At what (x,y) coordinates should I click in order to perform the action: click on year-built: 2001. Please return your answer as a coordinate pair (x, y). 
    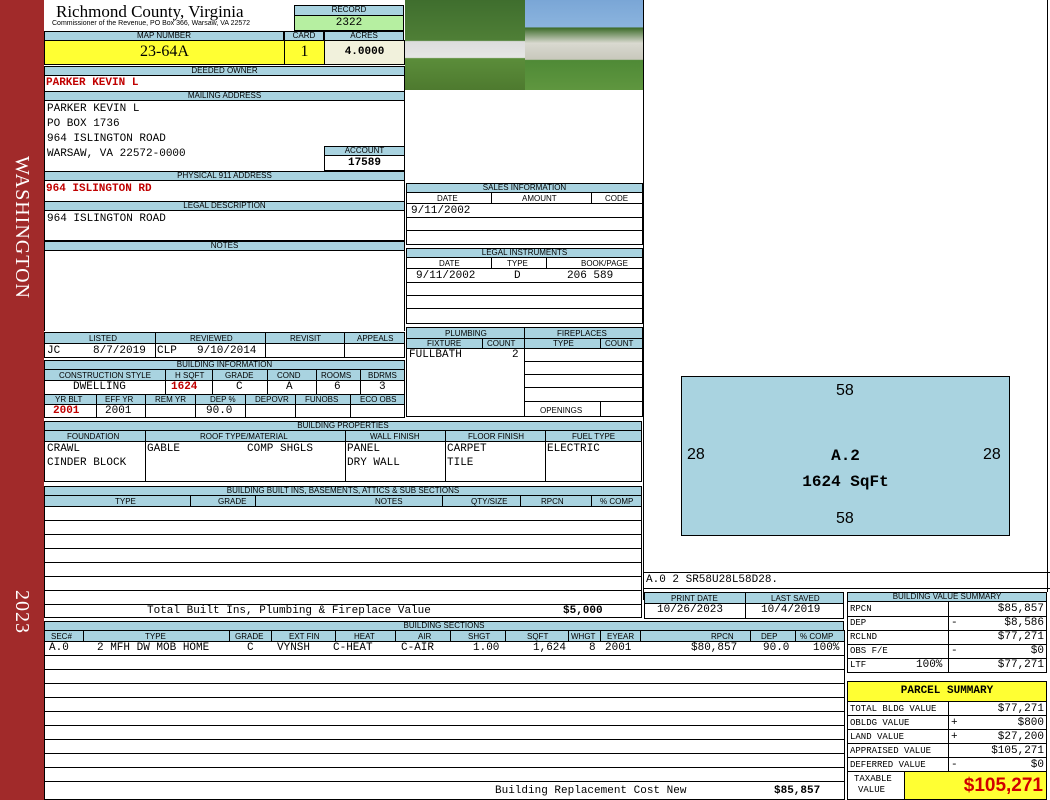
    Looking at the image, I should click on (66, 411).